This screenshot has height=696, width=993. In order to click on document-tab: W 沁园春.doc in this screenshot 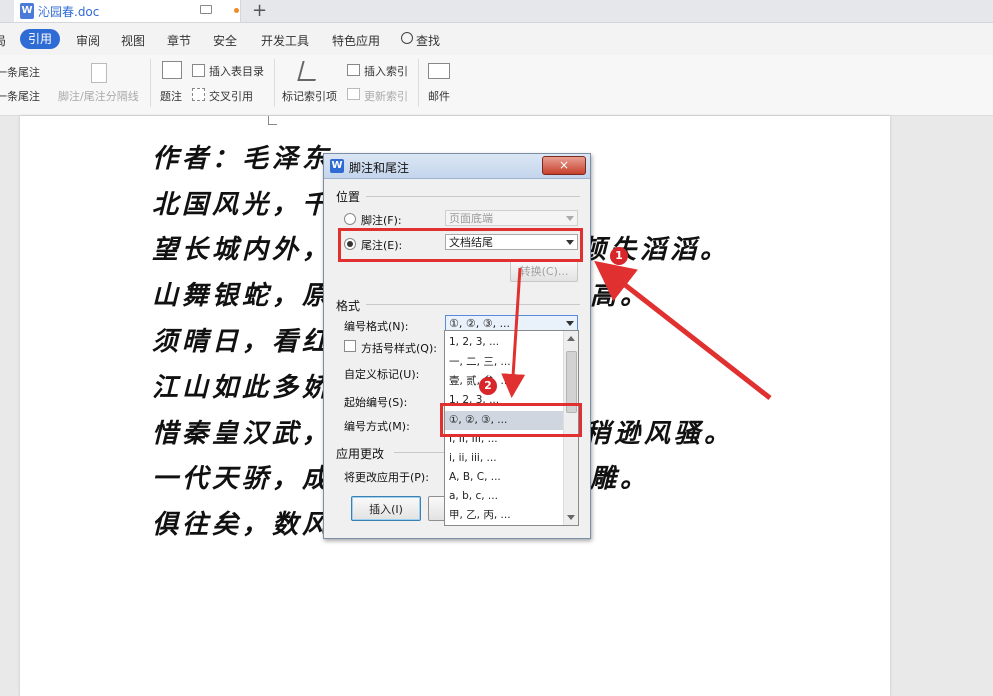, I will do `click(127, 11)`.